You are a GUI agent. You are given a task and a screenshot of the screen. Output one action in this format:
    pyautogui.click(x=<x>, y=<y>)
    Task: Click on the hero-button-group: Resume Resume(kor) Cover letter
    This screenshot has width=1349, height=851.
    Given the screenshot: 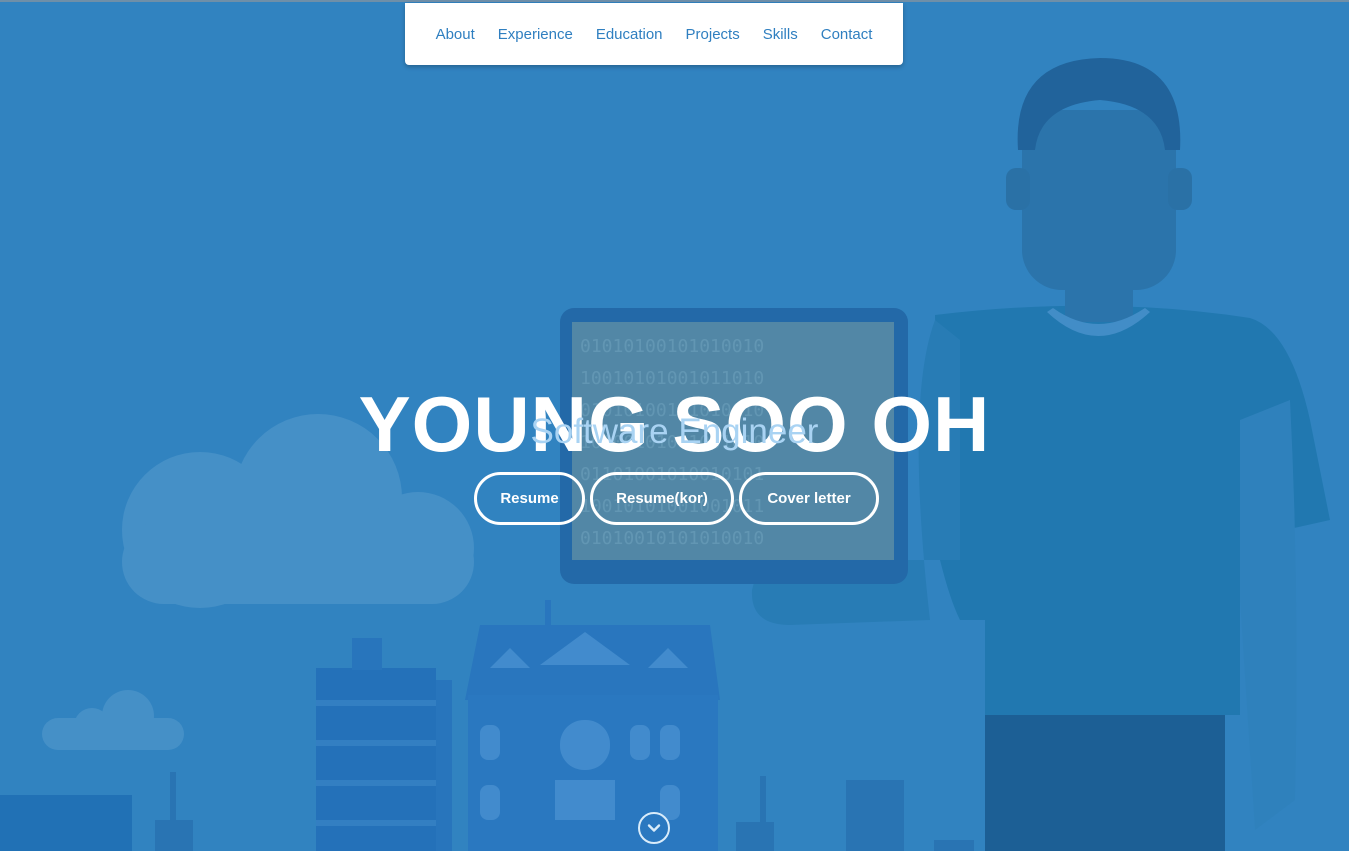 What is the action you would take?
    pyautogui.click(x=674, y=498)
    